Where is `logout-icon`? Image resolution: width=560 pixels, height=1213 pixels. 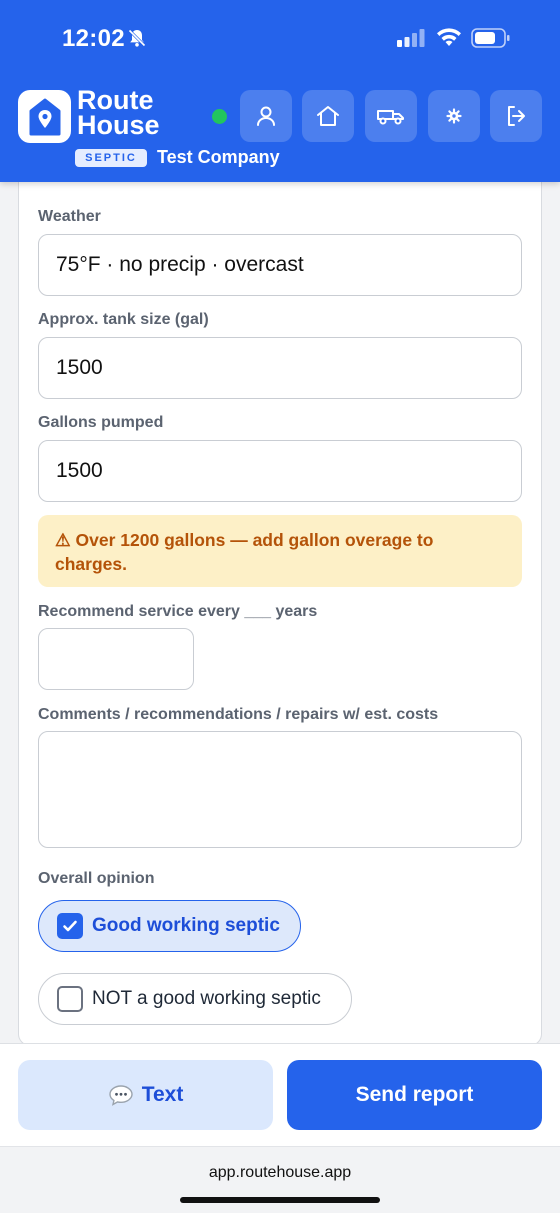
logout-icon is located at coordinates (516, 116).